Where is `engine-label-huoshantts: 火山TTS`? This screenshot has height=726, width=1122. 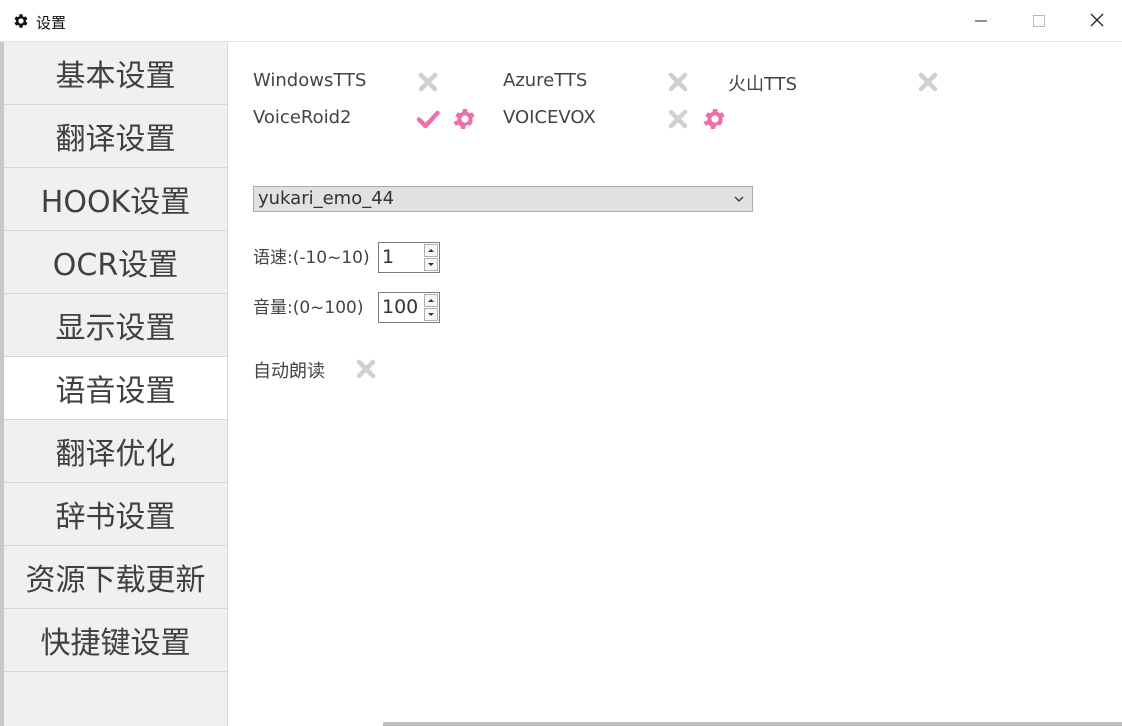
engine-label-huoshantts: 火山TTS is located at coordinates (763, 84).